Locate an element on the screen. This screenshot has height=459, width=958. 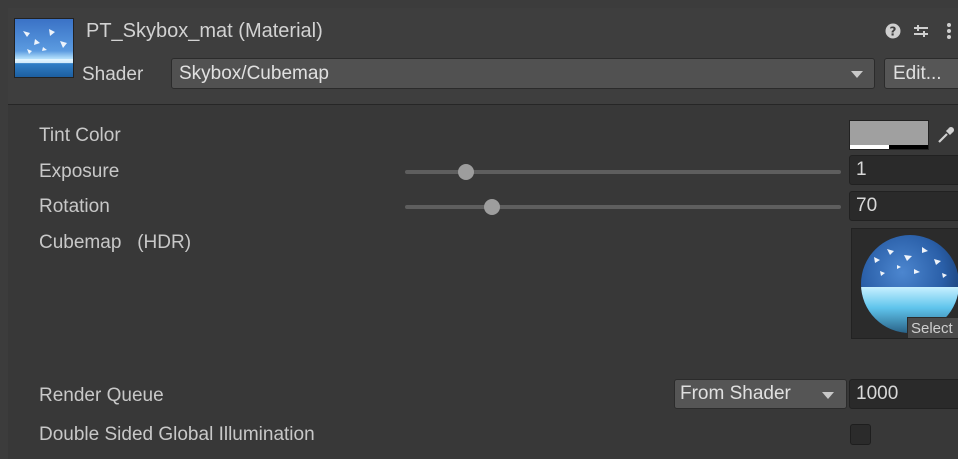
cubemap-texture-slot: Select is located at coordinates (904, 283).